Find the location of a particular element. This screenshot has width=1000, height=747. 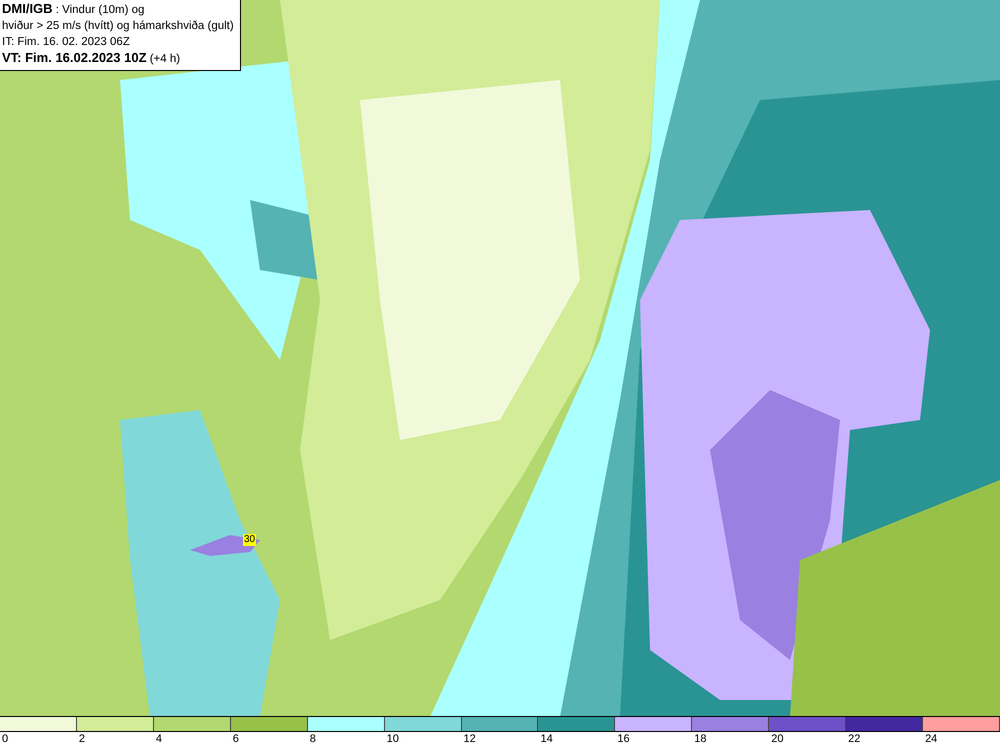

legend-tick: 6 is located at coordinates (235, 739).